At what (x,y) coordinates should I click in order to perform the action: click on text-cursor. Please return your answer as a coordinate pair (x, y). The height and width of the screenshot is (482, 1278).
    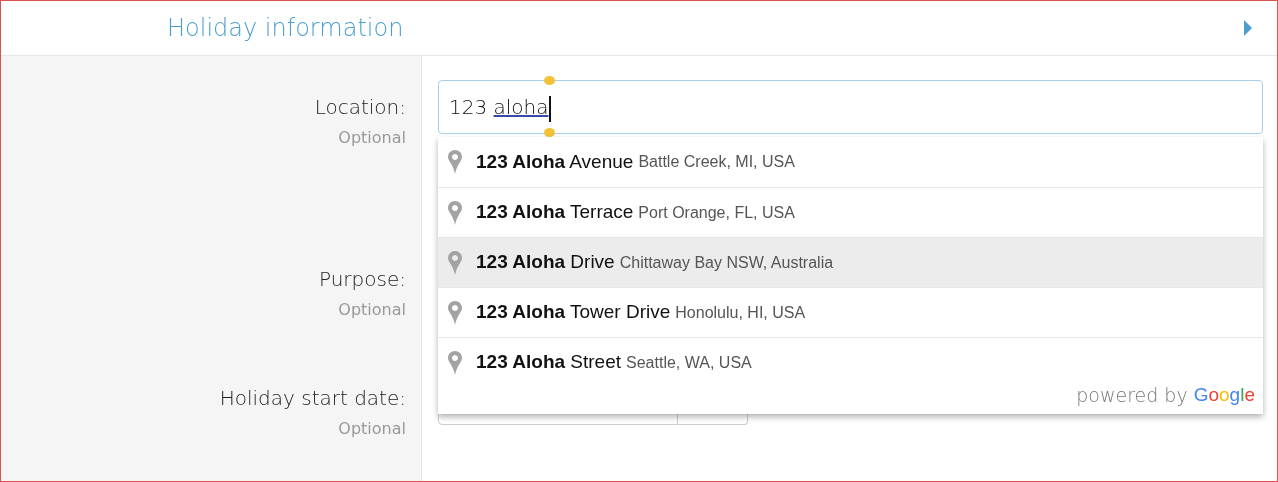
    Looking at the image, I should click on (549, 108).